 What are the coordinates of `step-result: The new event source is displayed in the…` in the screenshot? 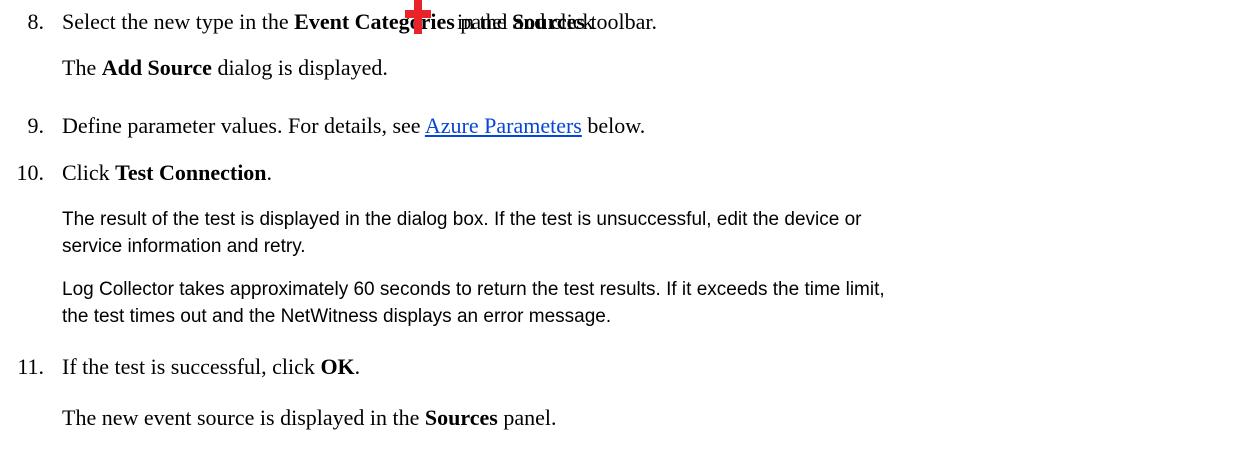 It's located at (309, 417).